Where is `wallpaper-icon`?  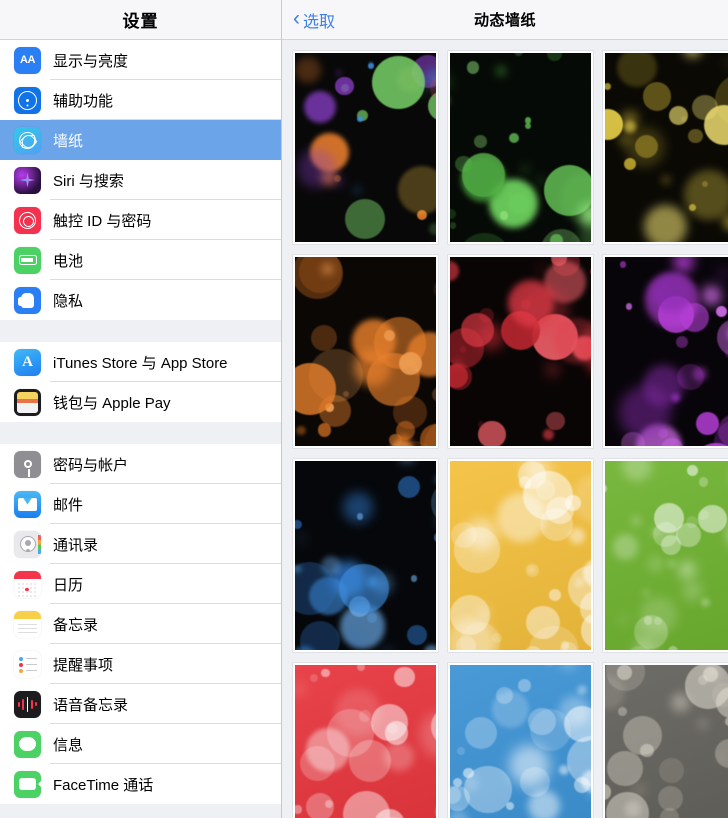
wallpaper-icon is located at coordinates (27, 140).